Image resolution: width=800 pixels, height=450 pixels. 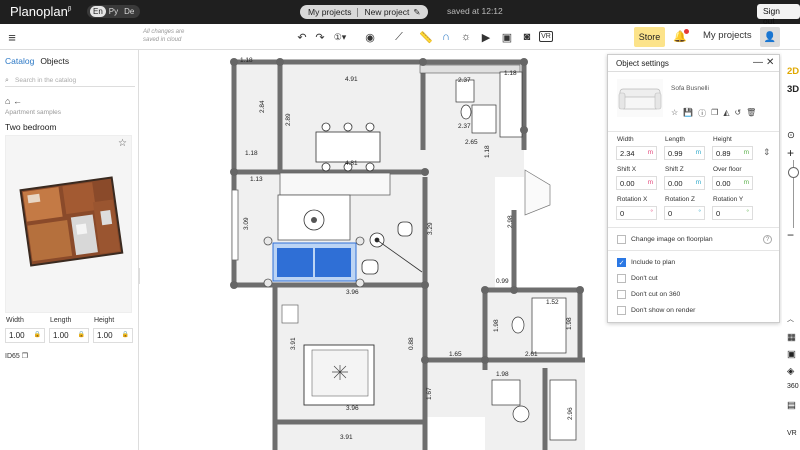 What do you see at coordinates (758, 62) in the screenshot?
I see `minimize-icon: —` at bounding box center [758, 62].